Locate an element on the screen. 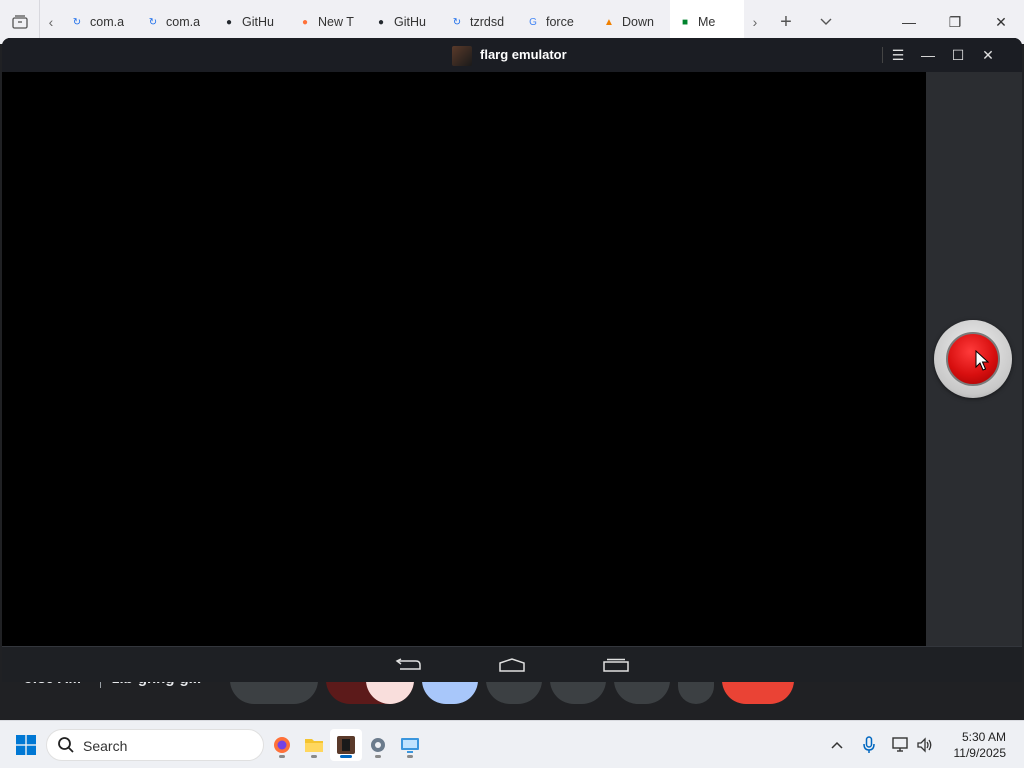  search-placeholder: Search is located at coordinates (105, 746).